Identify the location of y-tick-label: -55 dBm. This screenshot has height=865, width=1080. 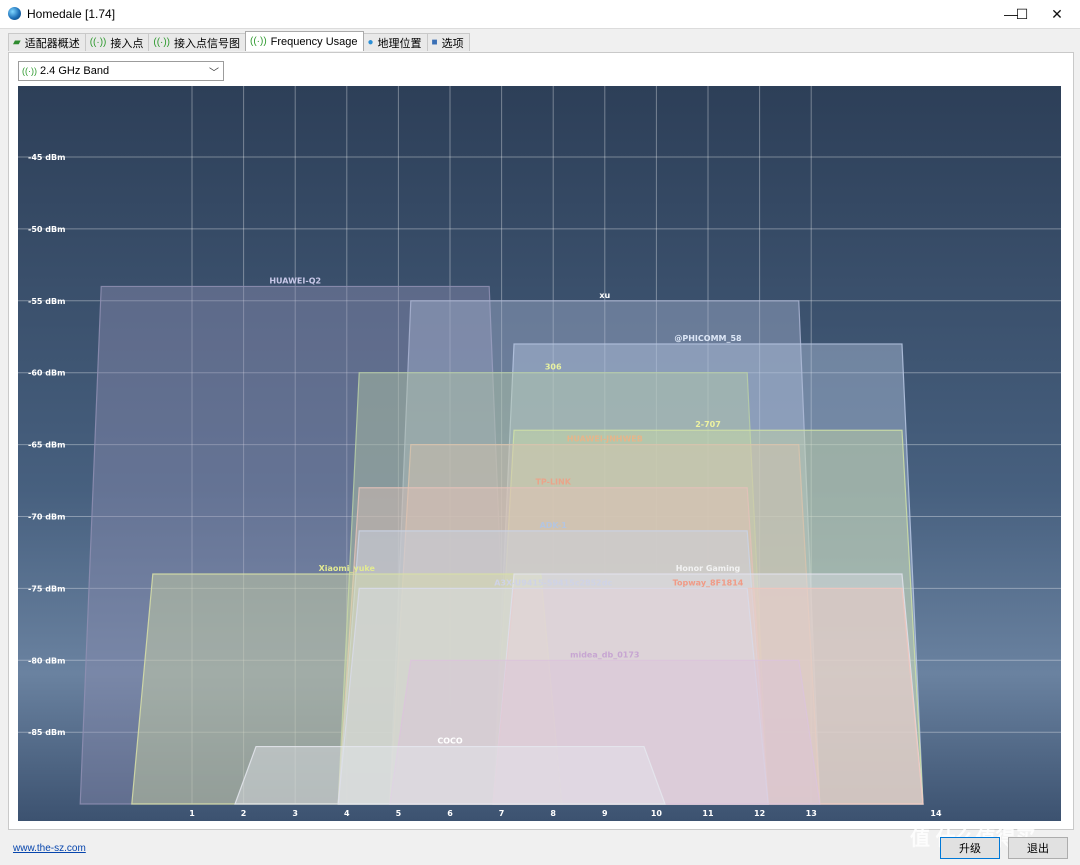
(46, 301).